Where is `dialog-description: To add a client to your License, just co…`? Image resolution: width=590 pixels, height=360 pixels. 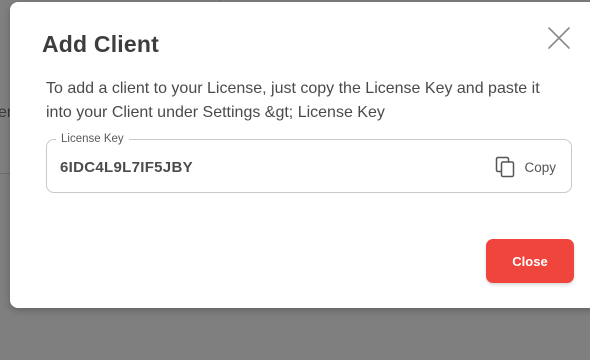 dialog-description: To add a client to your License, just co… is located at coordinates (293, 100).